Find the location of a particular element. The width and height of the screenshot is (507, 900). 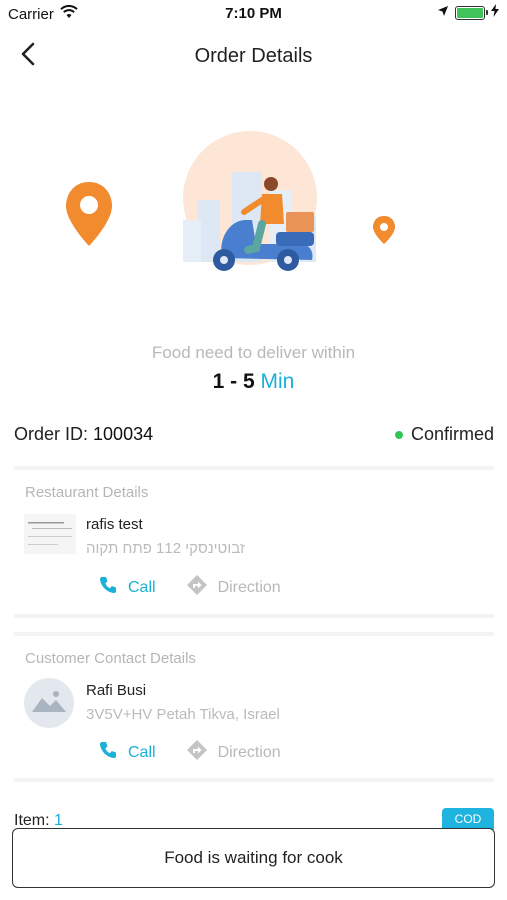

restaurant-call-button: Call is located at coordinates (127, 587).